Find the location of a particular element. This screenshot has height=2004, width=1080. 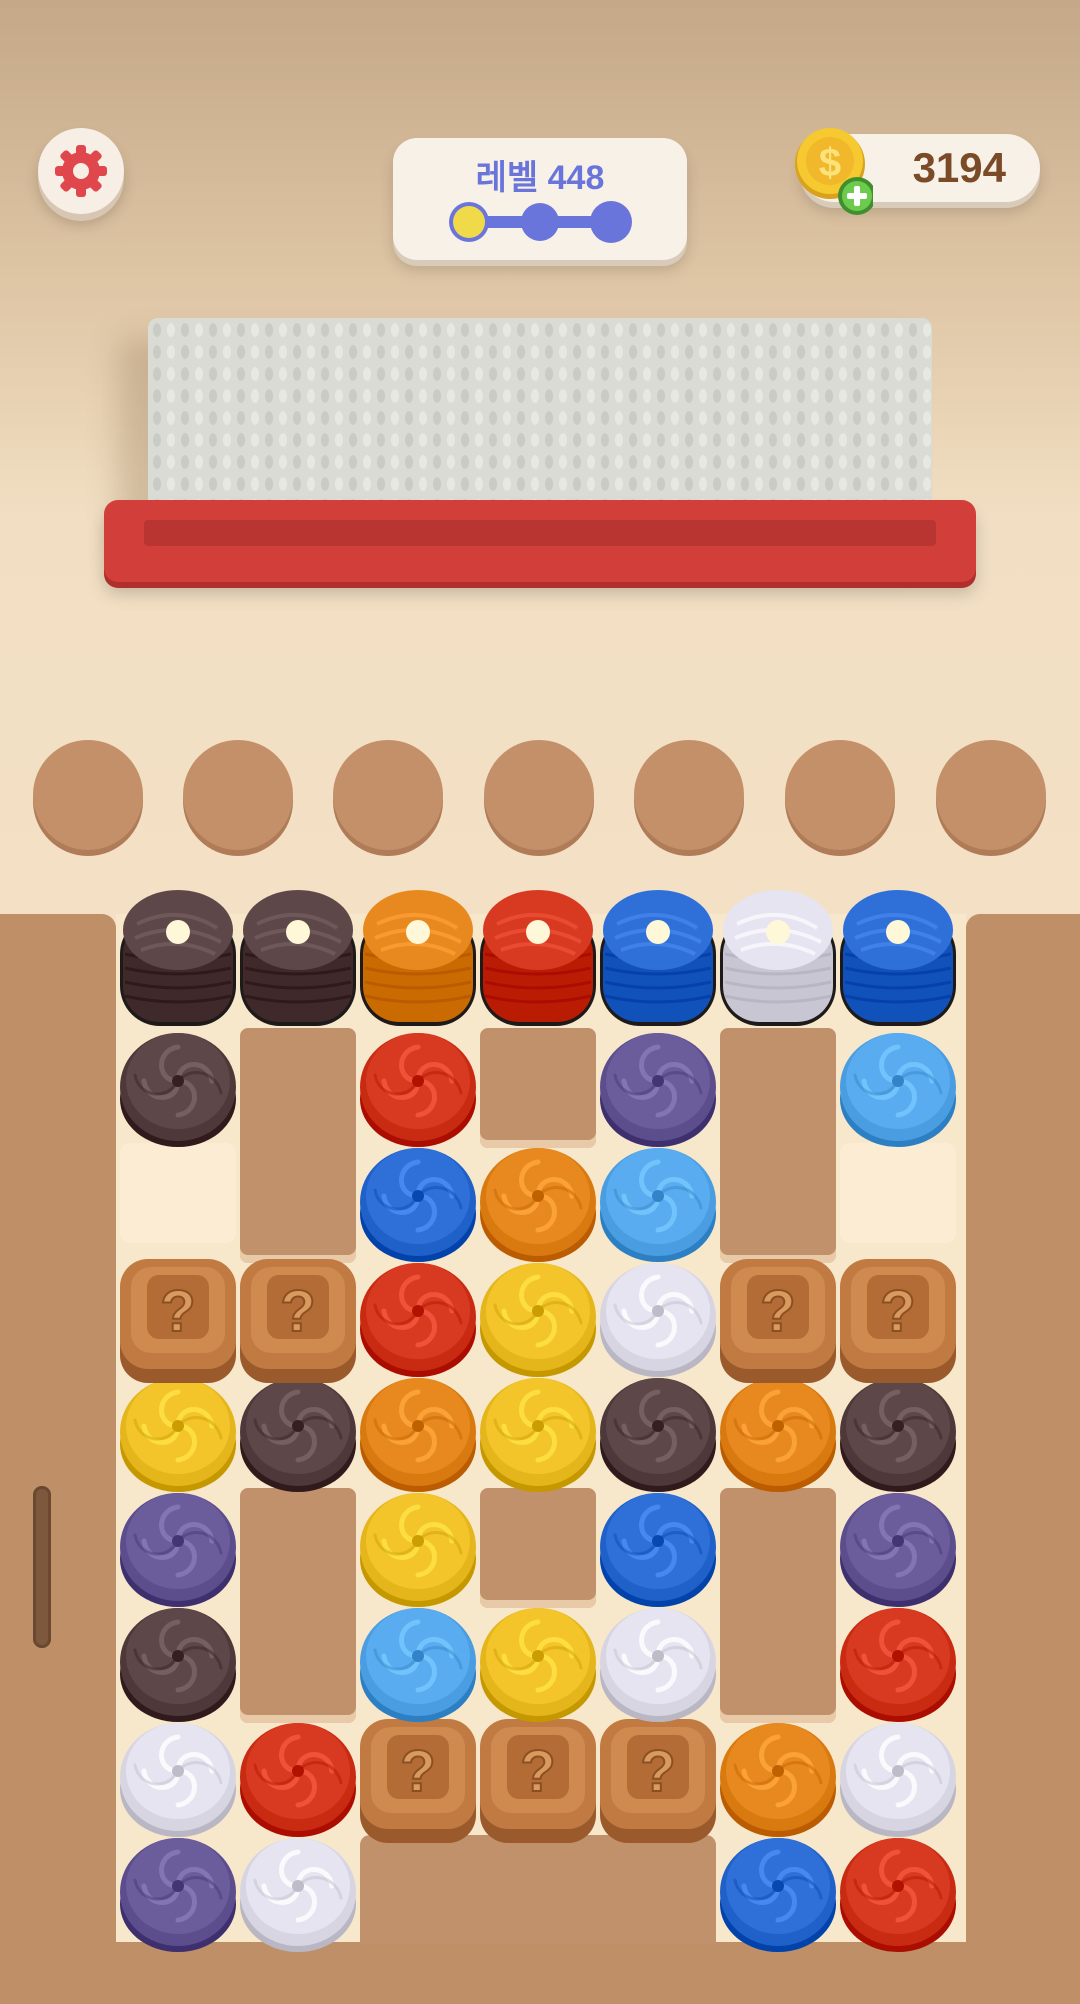

level-panel: 레벨 448 is located at coordinates (540, 199).